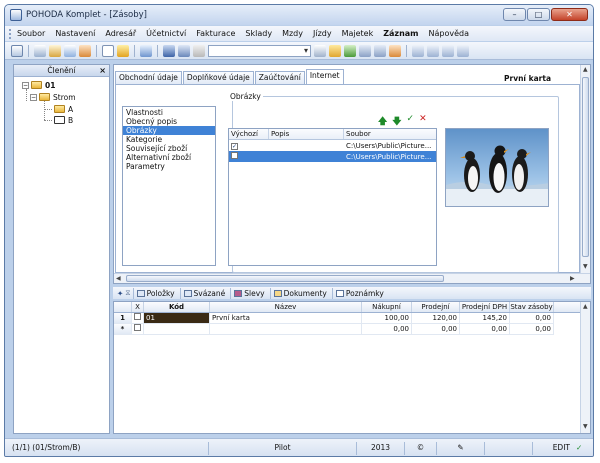 The height and width of the screenshot is (463, 600). I want to click on export-icon, so click(85, 50).